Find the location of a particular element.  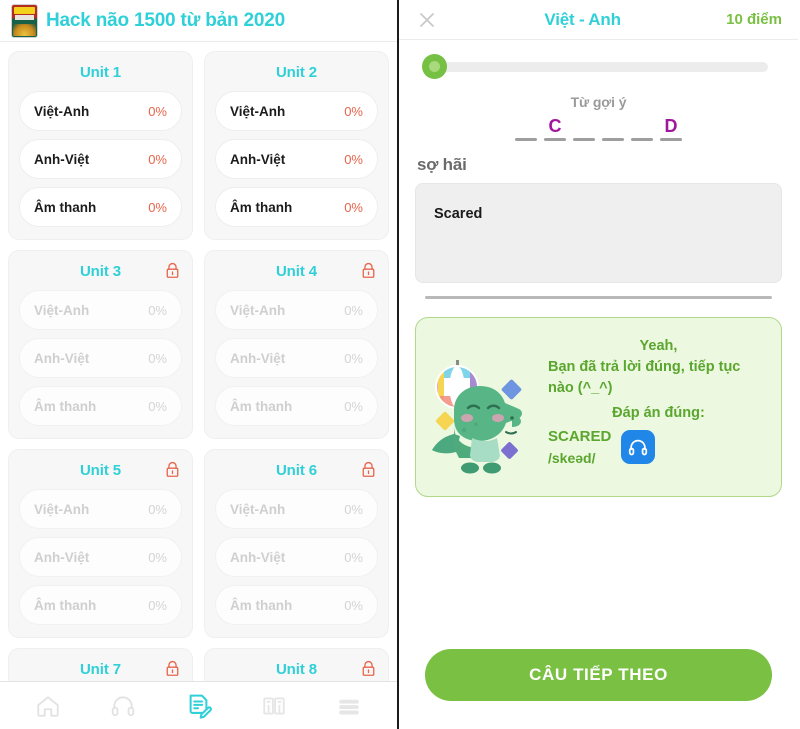

unit-card: Unit 7Việt-Anh0%Anh-Việt0%Âm thanh0% is located at coordinates (100, 664).